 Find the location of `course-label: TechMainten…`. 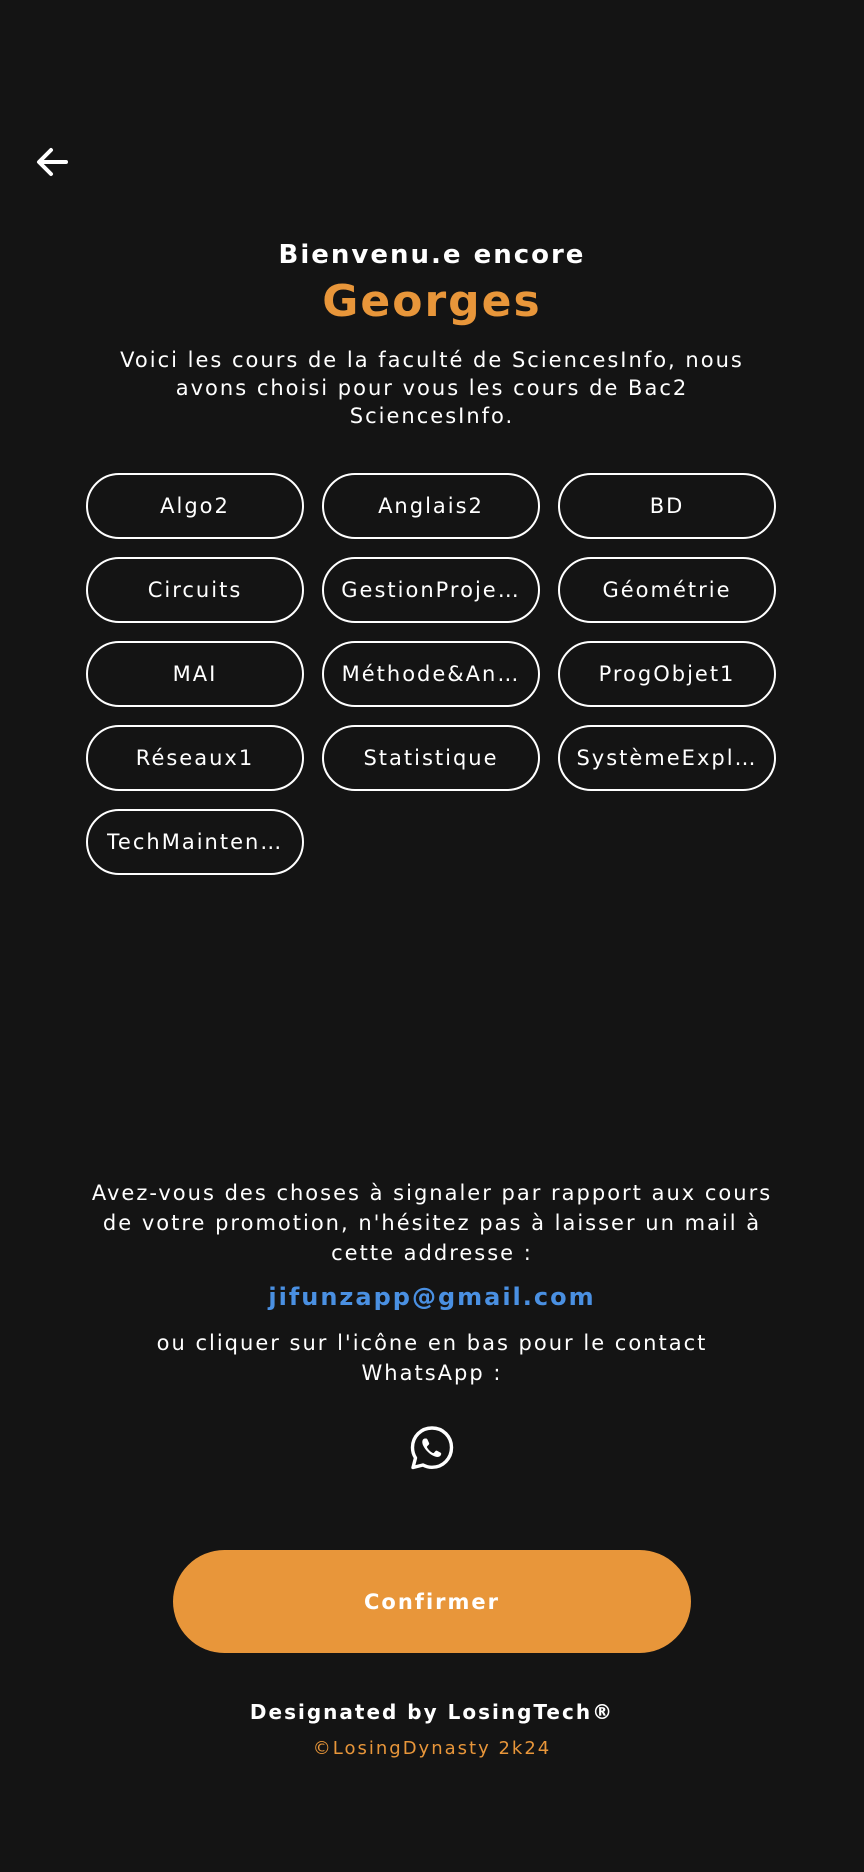

course-label: TechMainten… is located at coordinates (195, 842).